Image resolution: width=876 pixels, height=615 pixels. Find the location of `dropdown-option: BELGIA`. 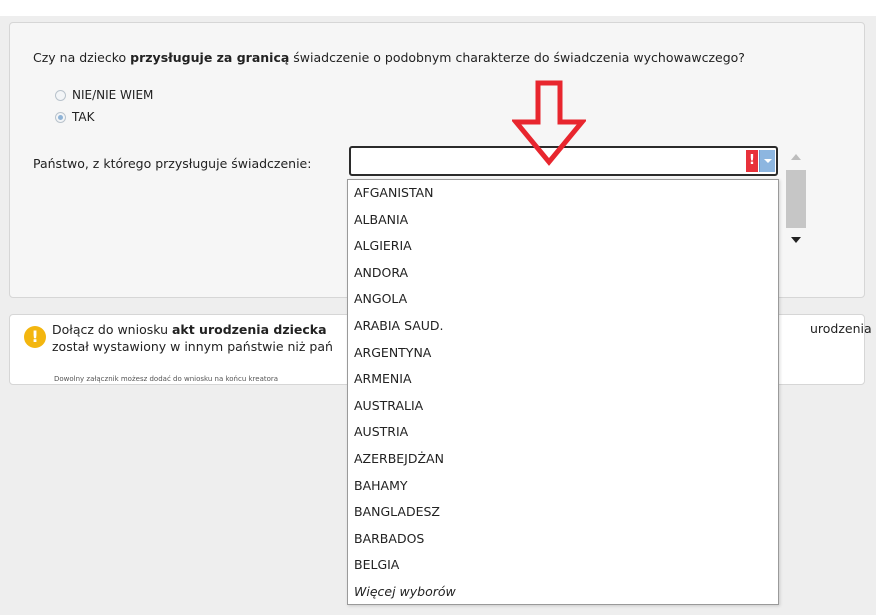

dropdown-option: BELGIA is located at coordinates (563, 565).